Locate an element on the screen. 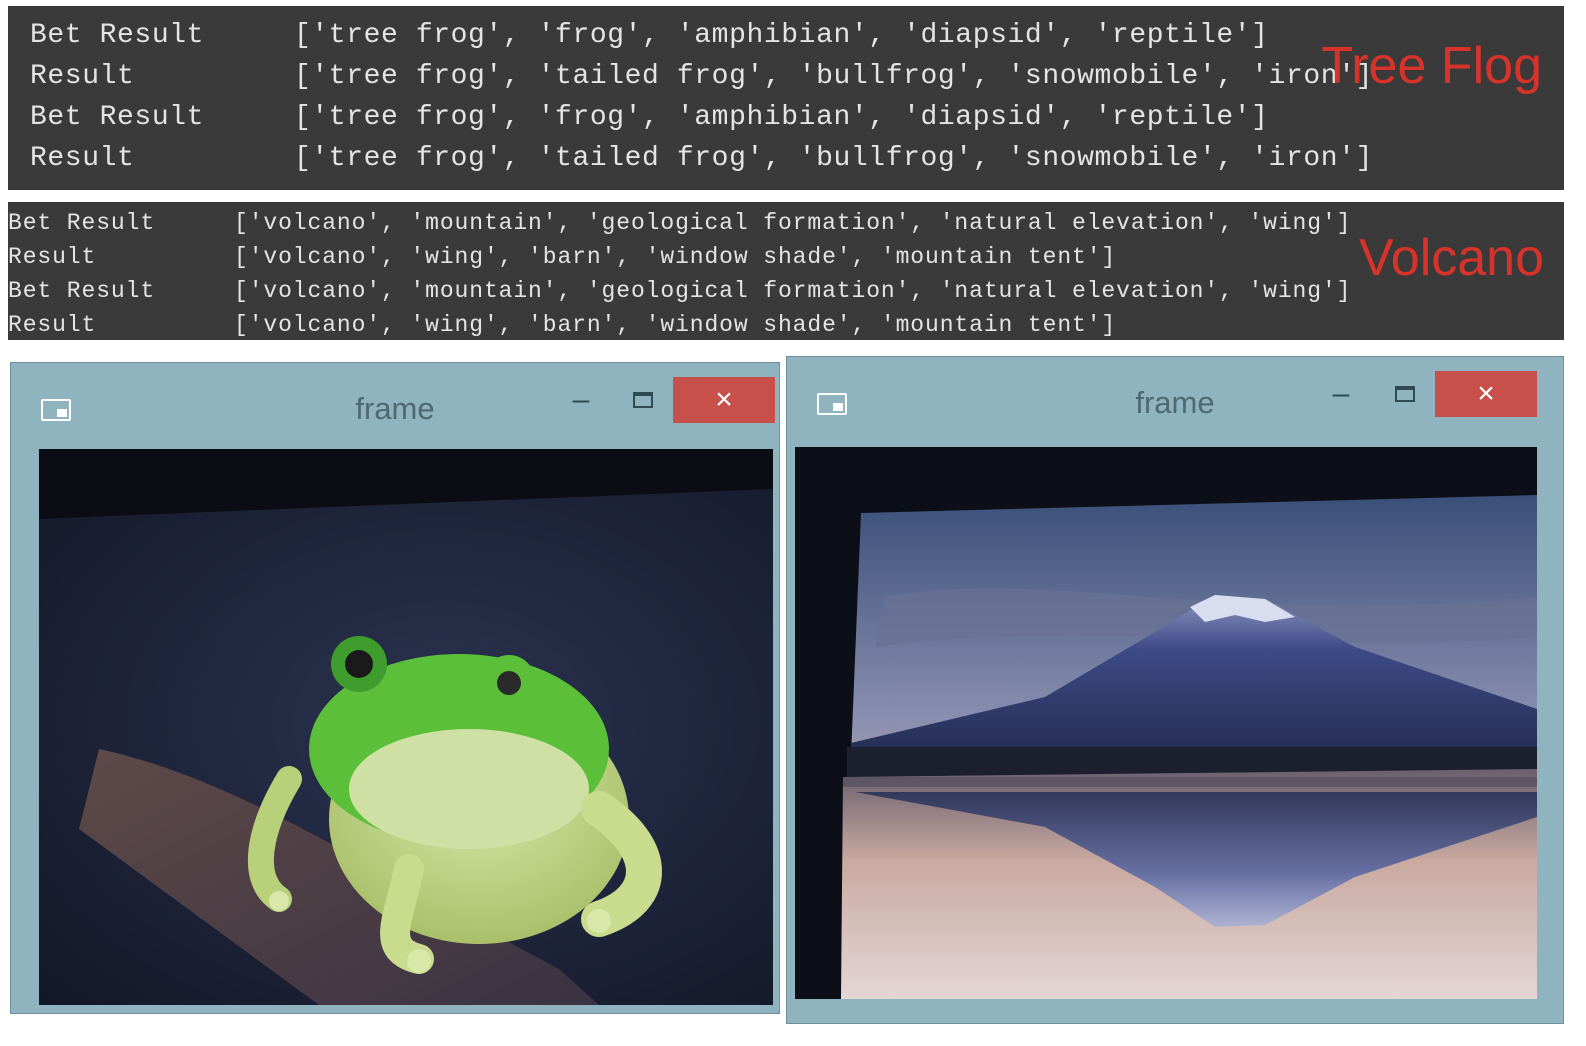  overlay-label-volcano: Volcano is located at coordinates (1451, 258).